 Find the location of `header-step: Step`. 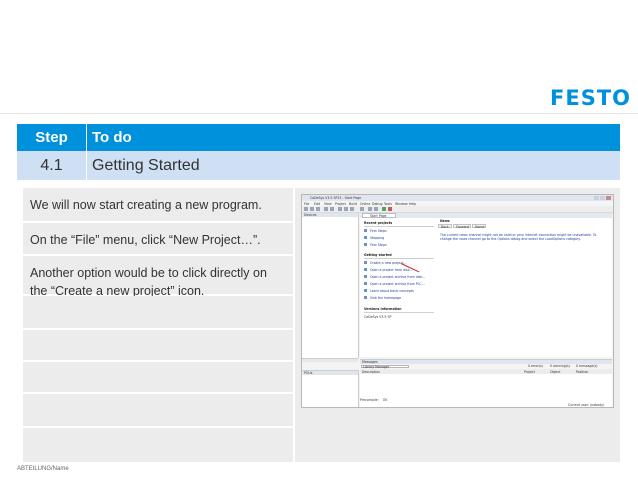

header-step: Step is located at coordinates (52, 137).